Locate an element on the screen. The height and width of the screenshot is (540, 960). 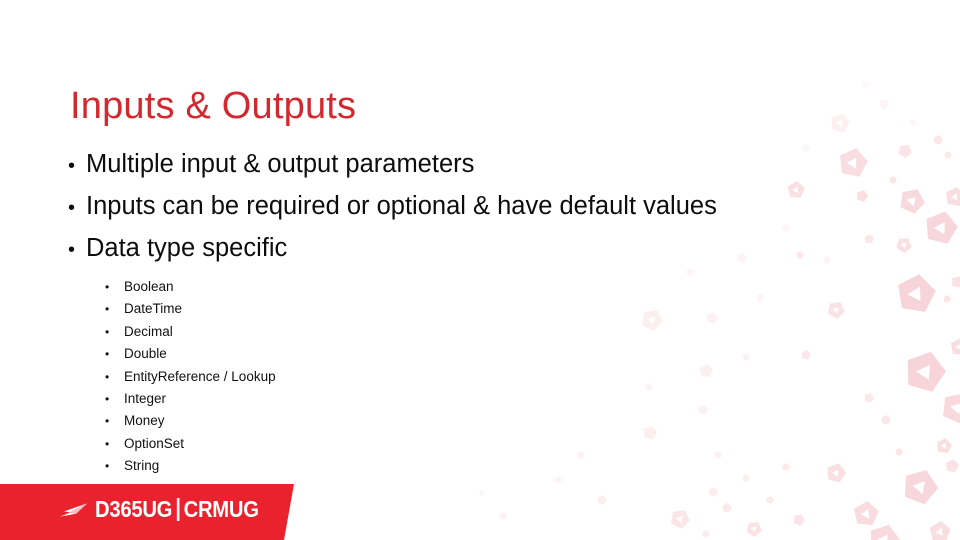
list-item: • String is located at coordinates (491, 466).